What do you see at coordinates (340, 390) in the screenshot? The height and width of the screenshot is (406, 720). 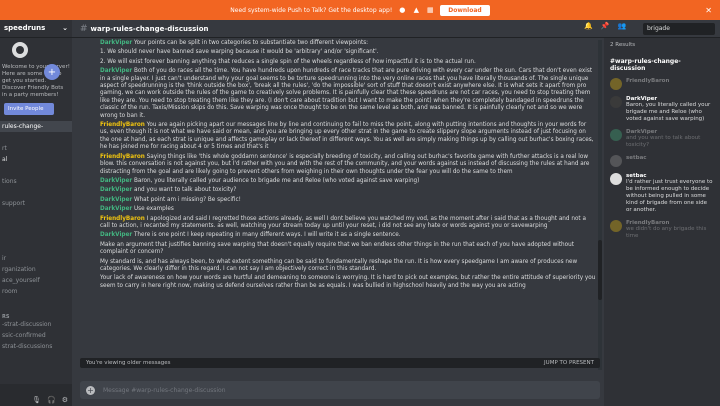 I see `message-composer: + Message #warp-rules-change-discussion` at bounding box center [340, 390].